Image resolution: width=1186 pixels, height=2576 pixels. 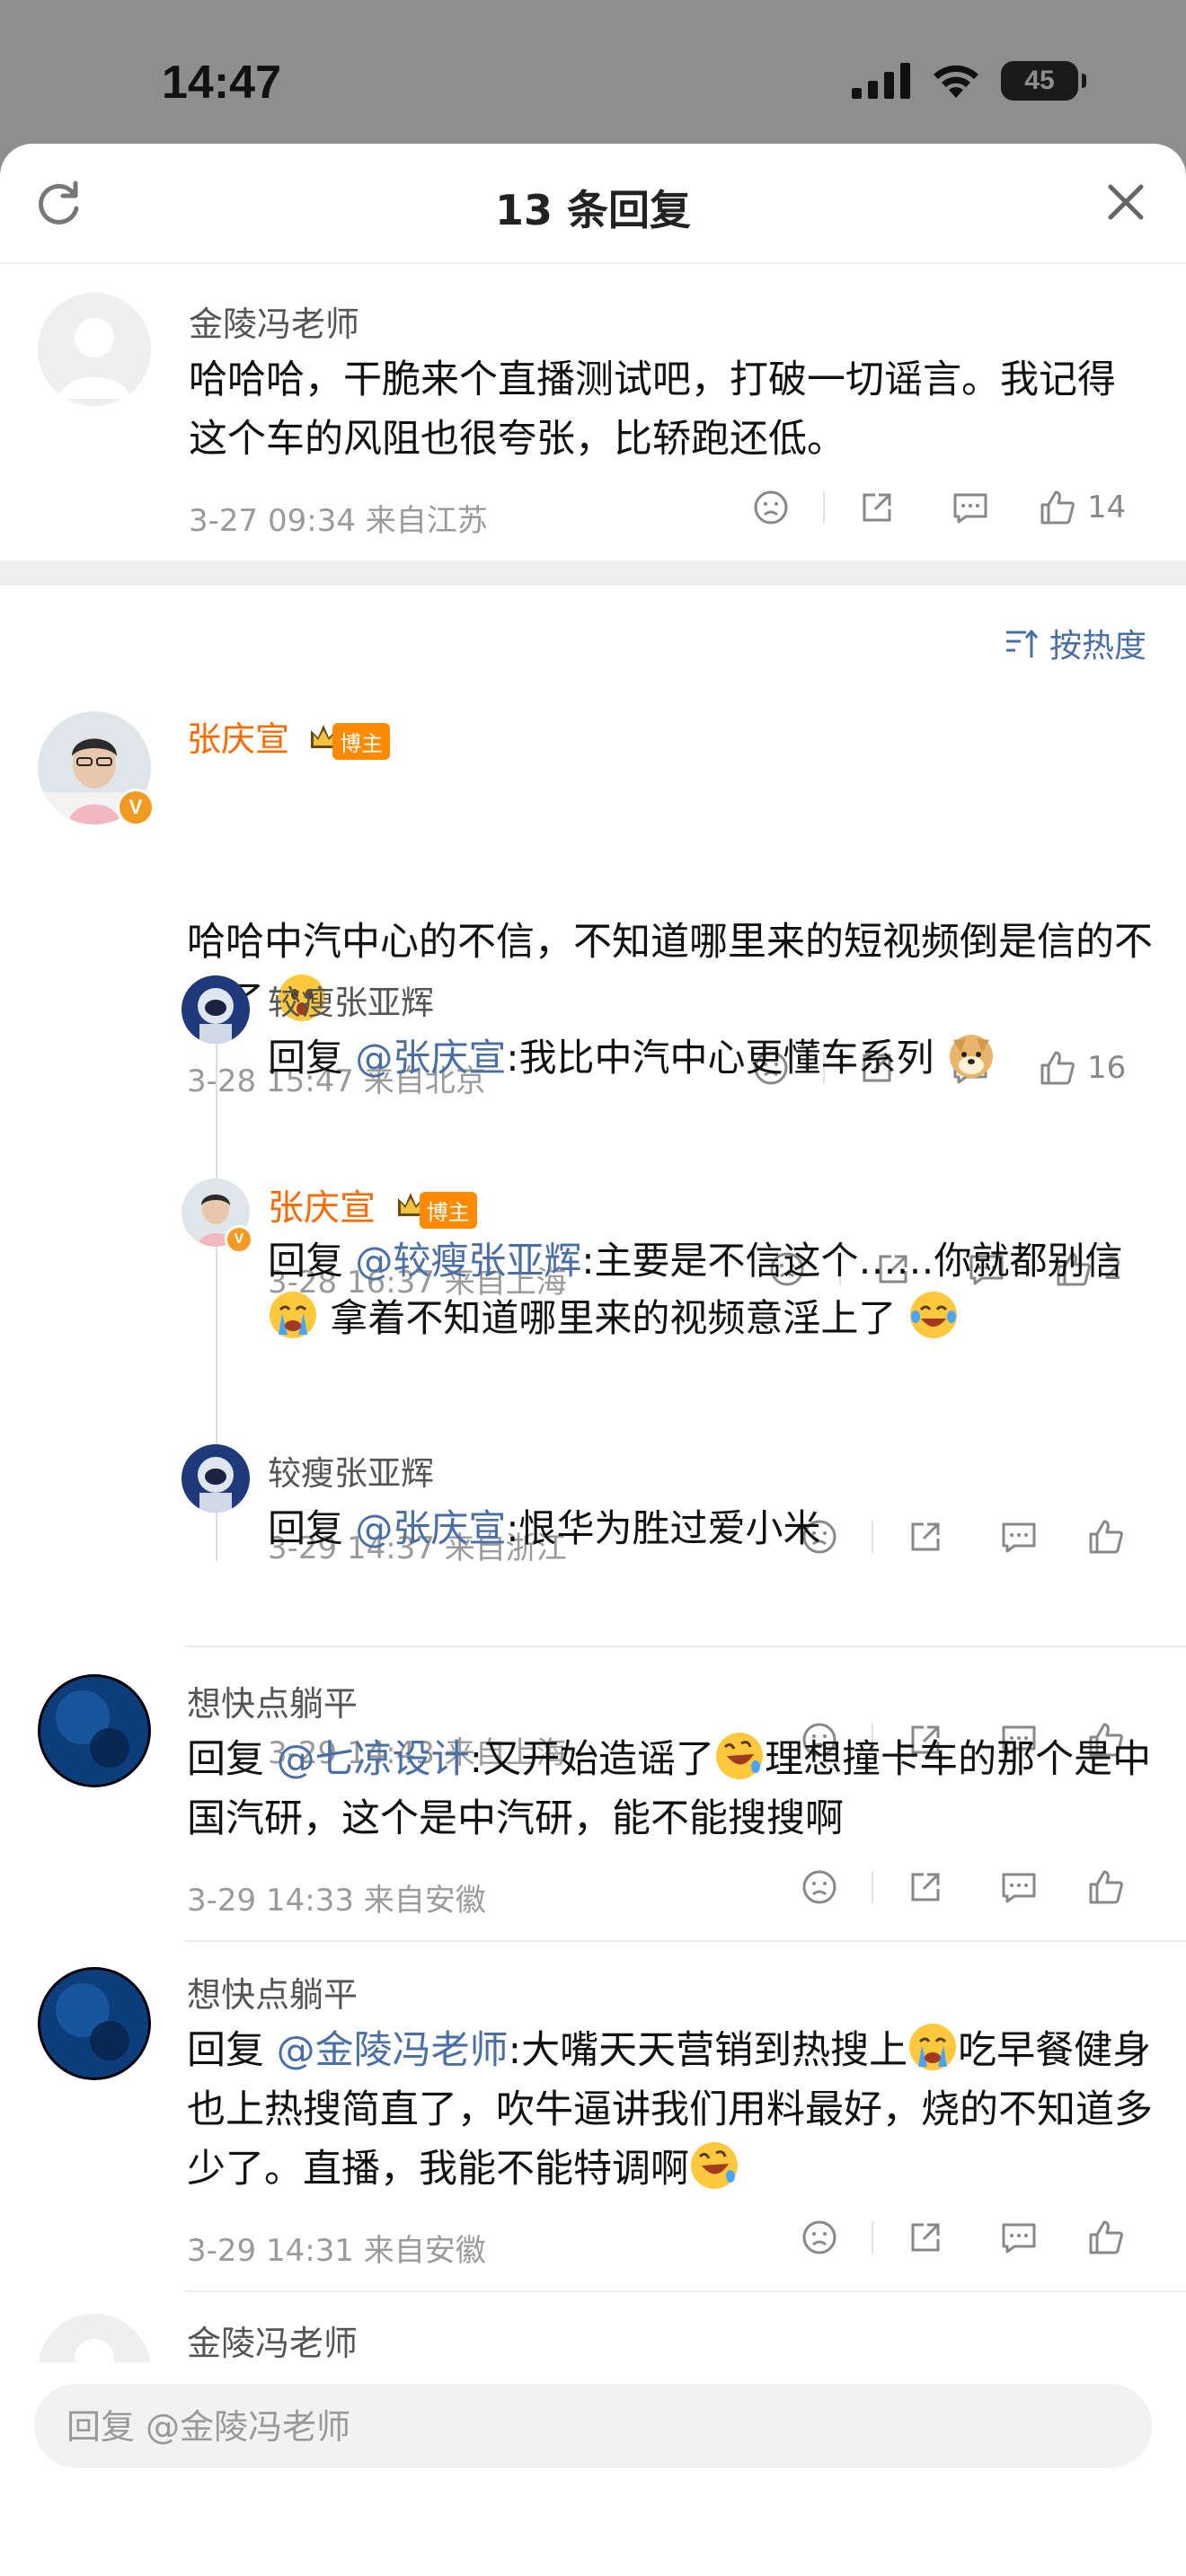 I want to click on sort-by-popularity: 按热度, so click(x=1075, y=643).